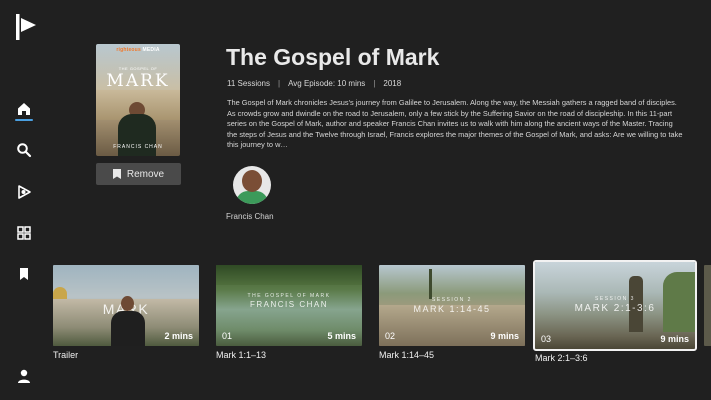 This screenshot has width=711, height=400. What do you see at coordinates (60, 293) in the screenshot?
I see `thumb-dome` at bounding box center [60, 293].